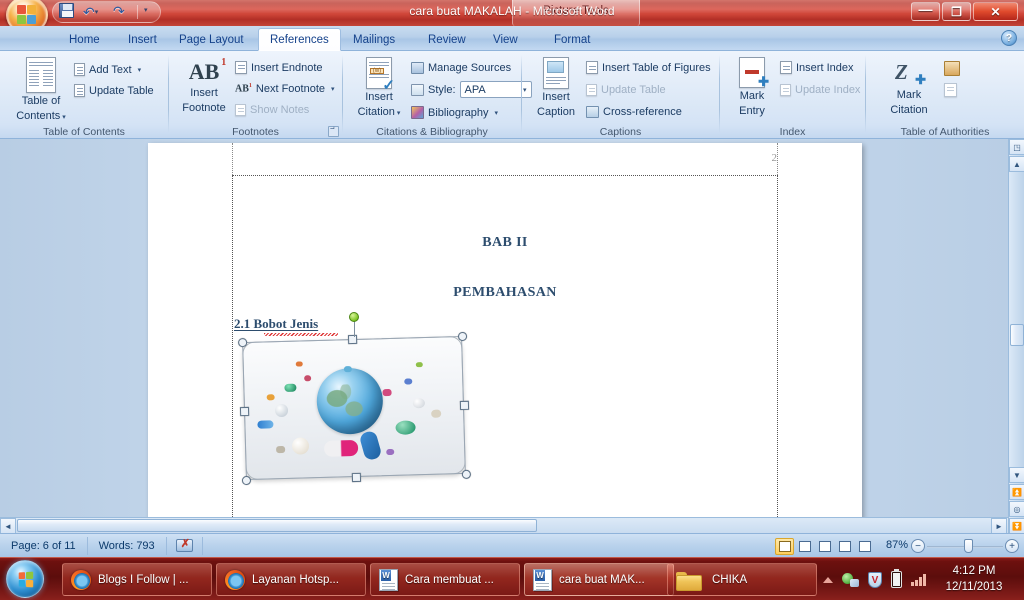 The height and width of the screenshot is (600, 1024). What do you see at coordinates (142, 39) in the screenshot?
I see `tab-insert: Insert` at bounding box center [142, 39].